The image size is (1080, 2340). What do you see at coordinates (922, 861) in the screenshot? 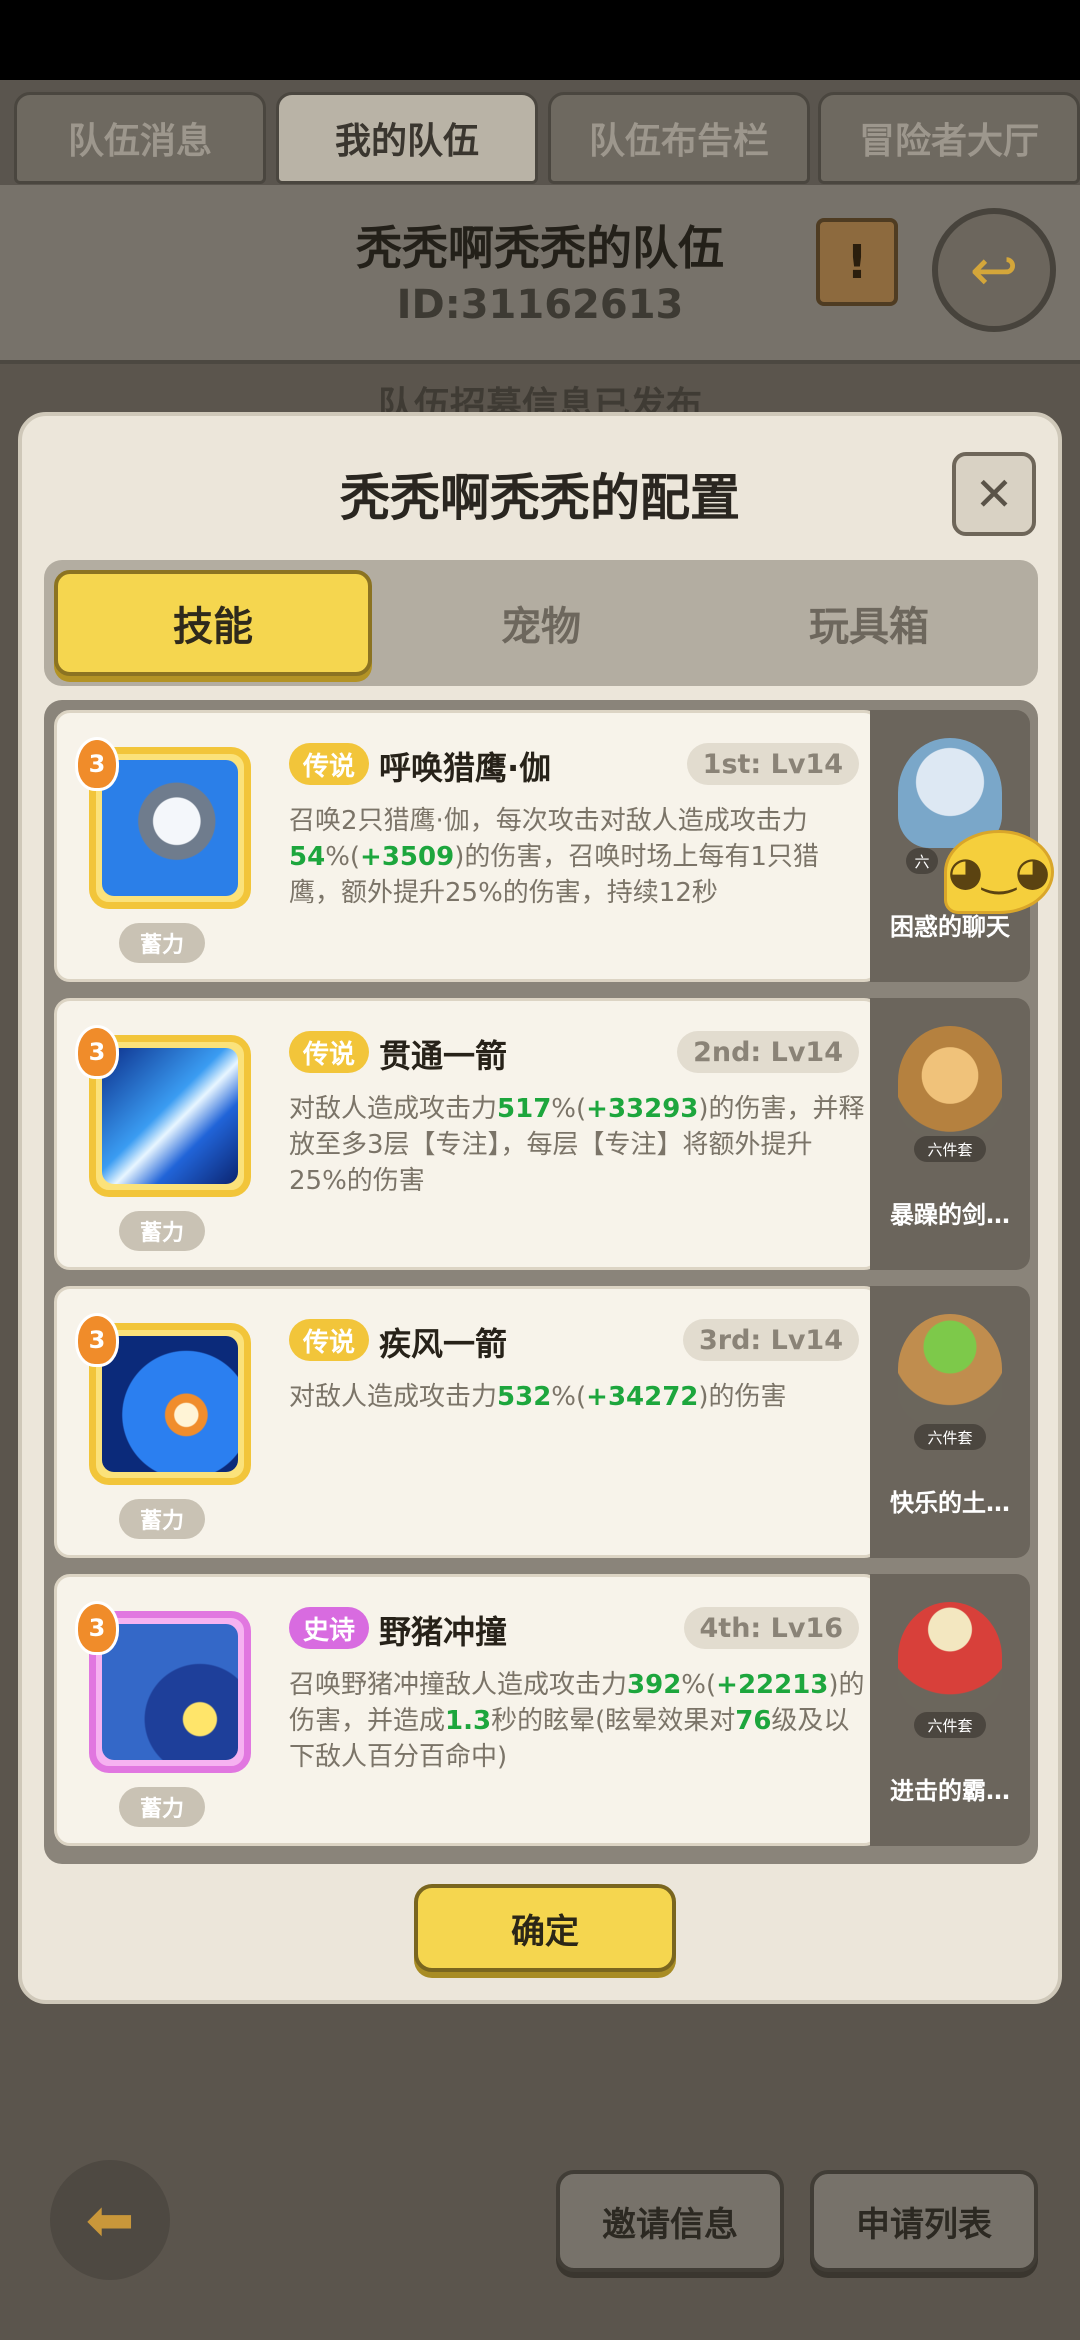
I see `set-badge: 六` at bounding box center [922, 861].